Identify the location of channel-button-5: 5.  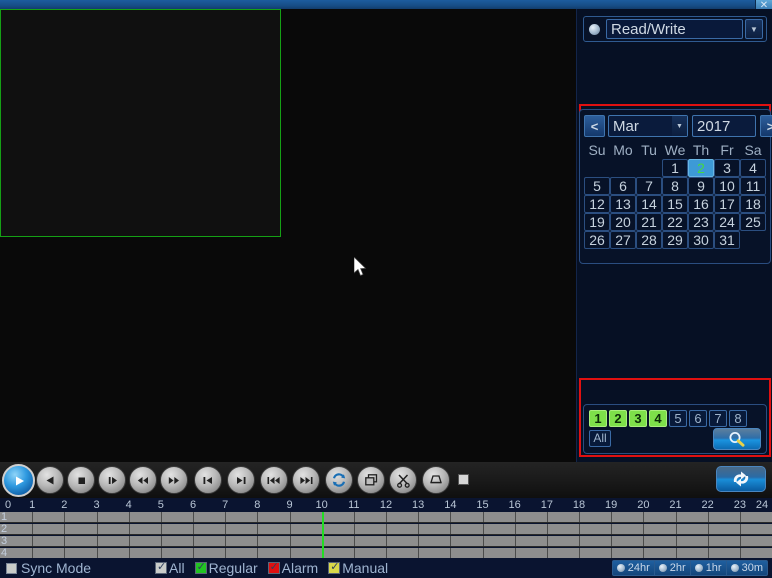
(678, 418).